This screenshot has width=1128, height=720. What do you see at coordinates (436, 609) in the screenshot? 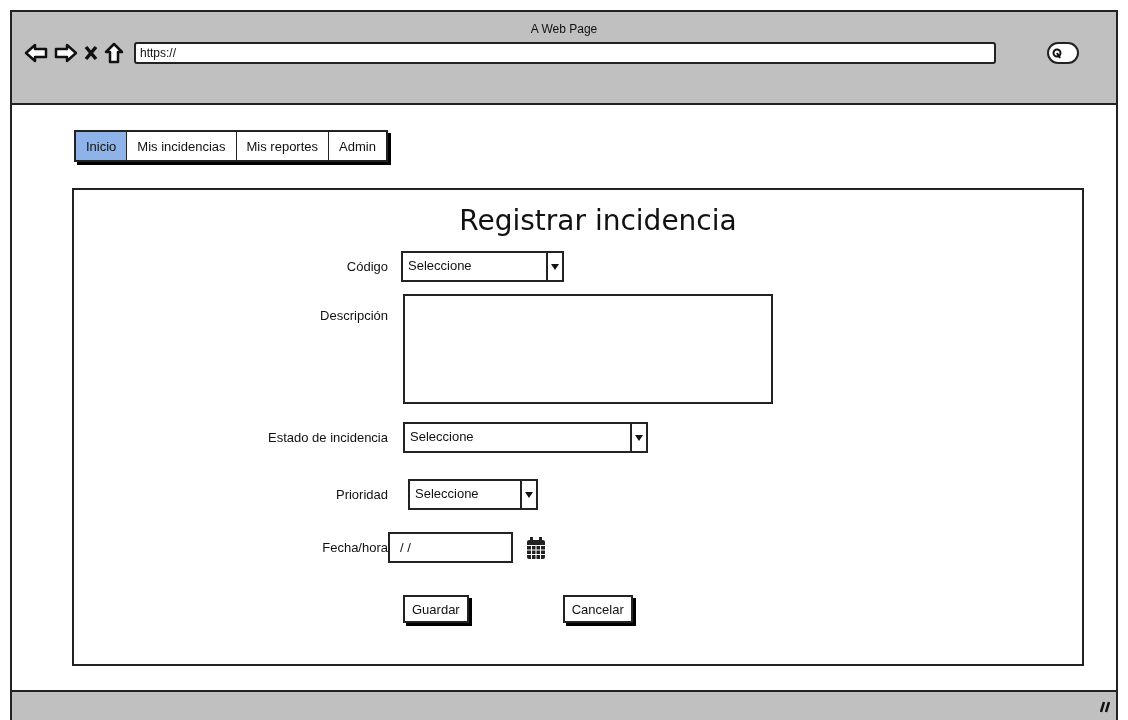
I see `save-button: Guardar` at bounding box center [436, 609].